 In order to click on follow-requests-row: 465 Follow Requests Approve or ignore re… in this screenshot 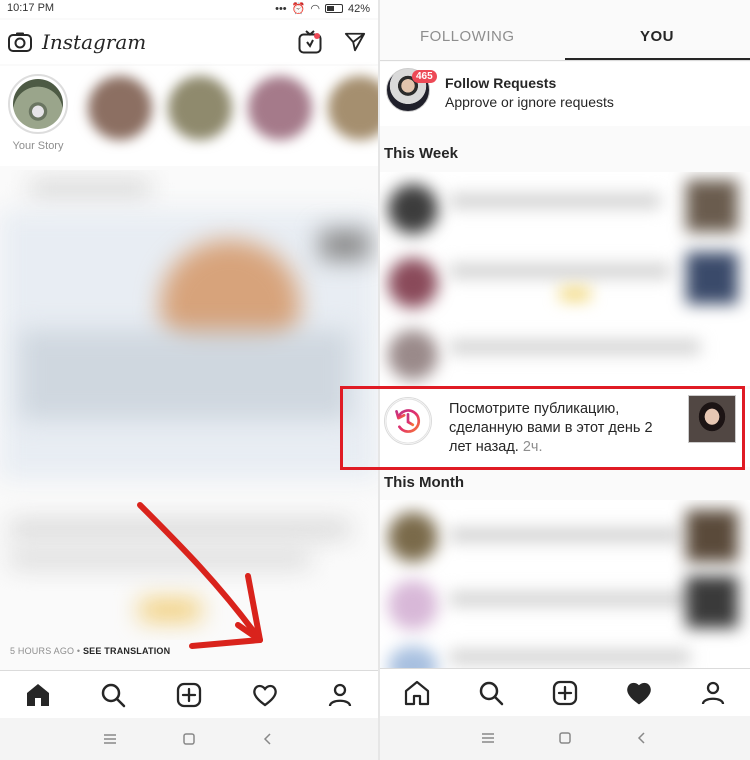, I will do `click(565, 94)`.